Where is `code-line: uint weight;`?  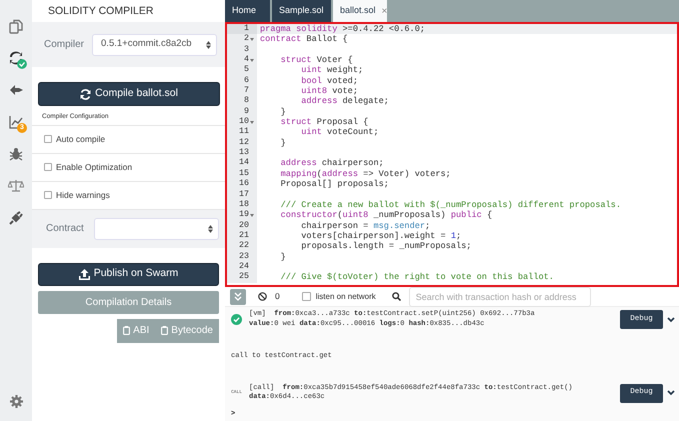
code-line: uint weight; is located at coordinates (332, 70).